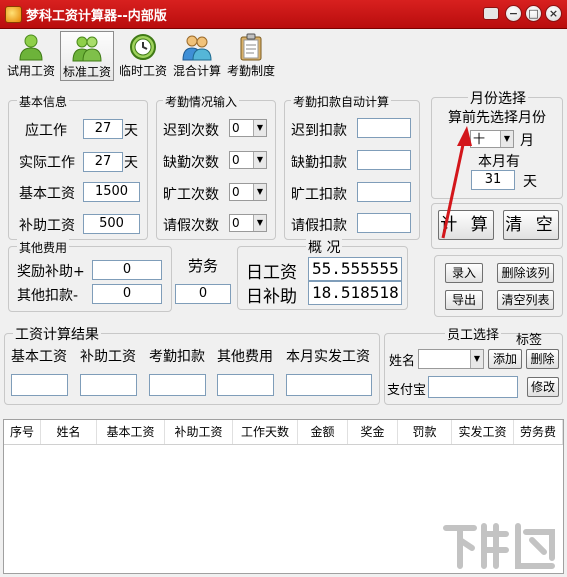 The image size is (567, 577). Describe the element at coordinates (111, 224) in the screenshot. I see `subsidy-input: 500` at that location.